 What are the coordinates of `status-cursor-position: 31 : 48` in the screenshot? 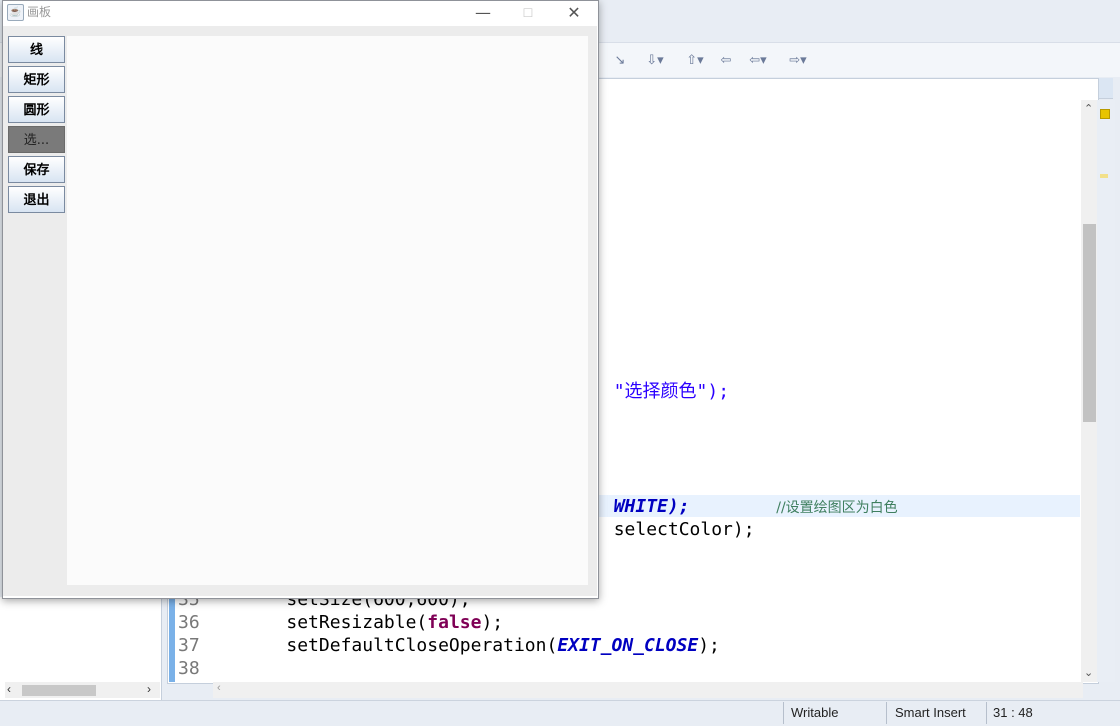 It's located at (1013, 712).